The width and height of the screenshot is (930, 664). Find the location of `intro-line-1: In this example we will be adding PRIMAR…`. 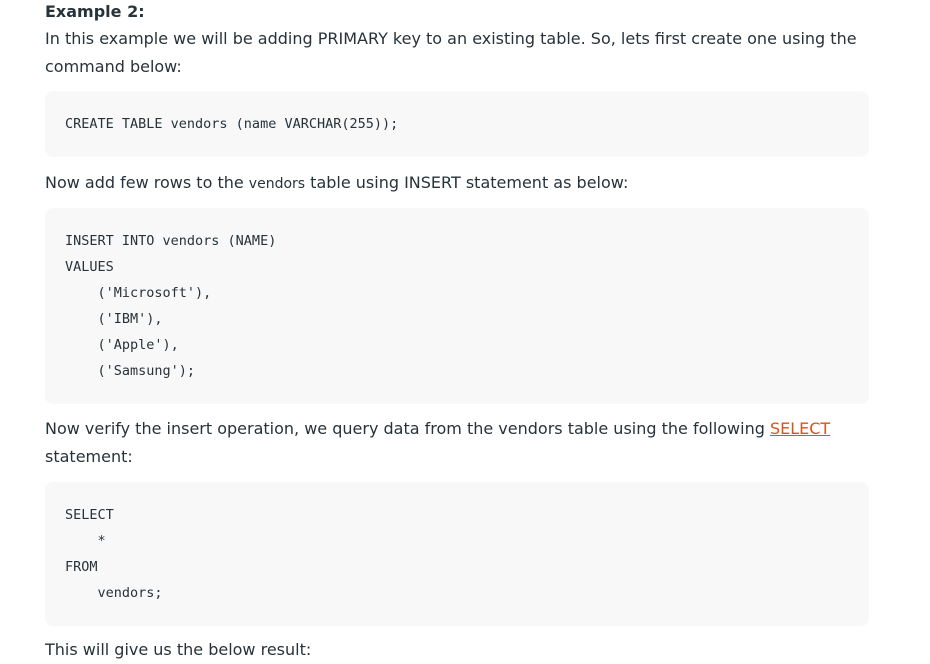

intro-line-1: In this example we will be adding PRIMAR… is located at coordinates (451, 38).